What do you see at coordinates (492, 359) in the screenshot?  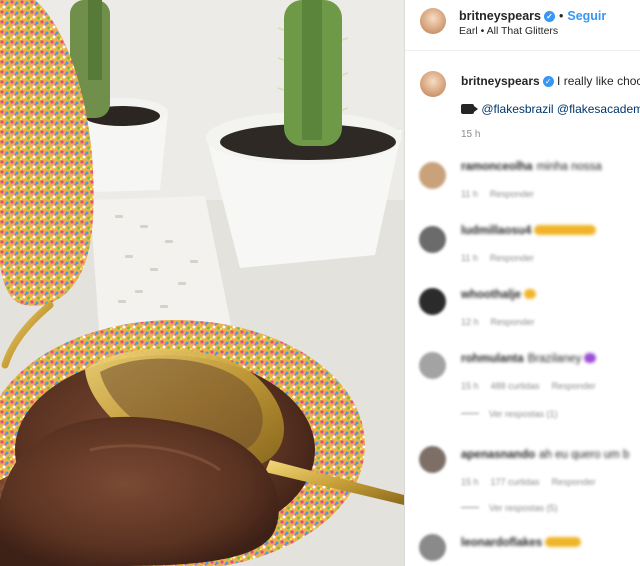 I see `commenter-username: rohmulanta` at bounding box center [492, 359].